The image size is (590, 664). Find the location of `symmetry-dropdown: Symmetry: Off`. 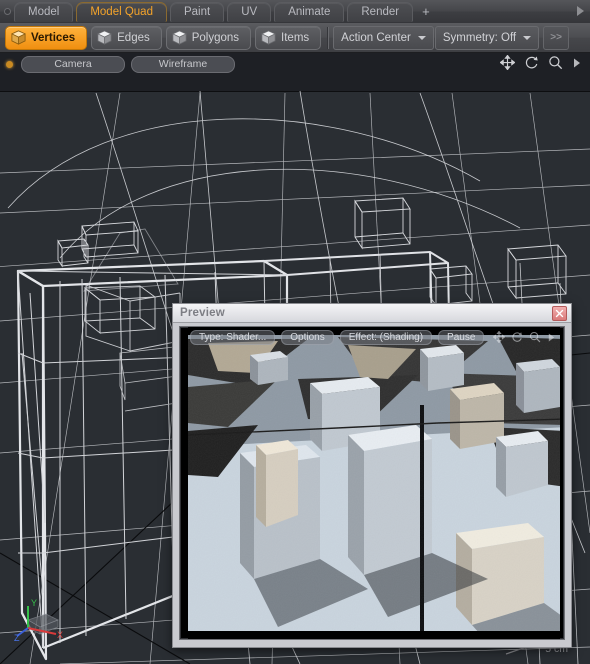

symmetry-dropdown: Symmetry: Off is located at coordinates (487, 37).